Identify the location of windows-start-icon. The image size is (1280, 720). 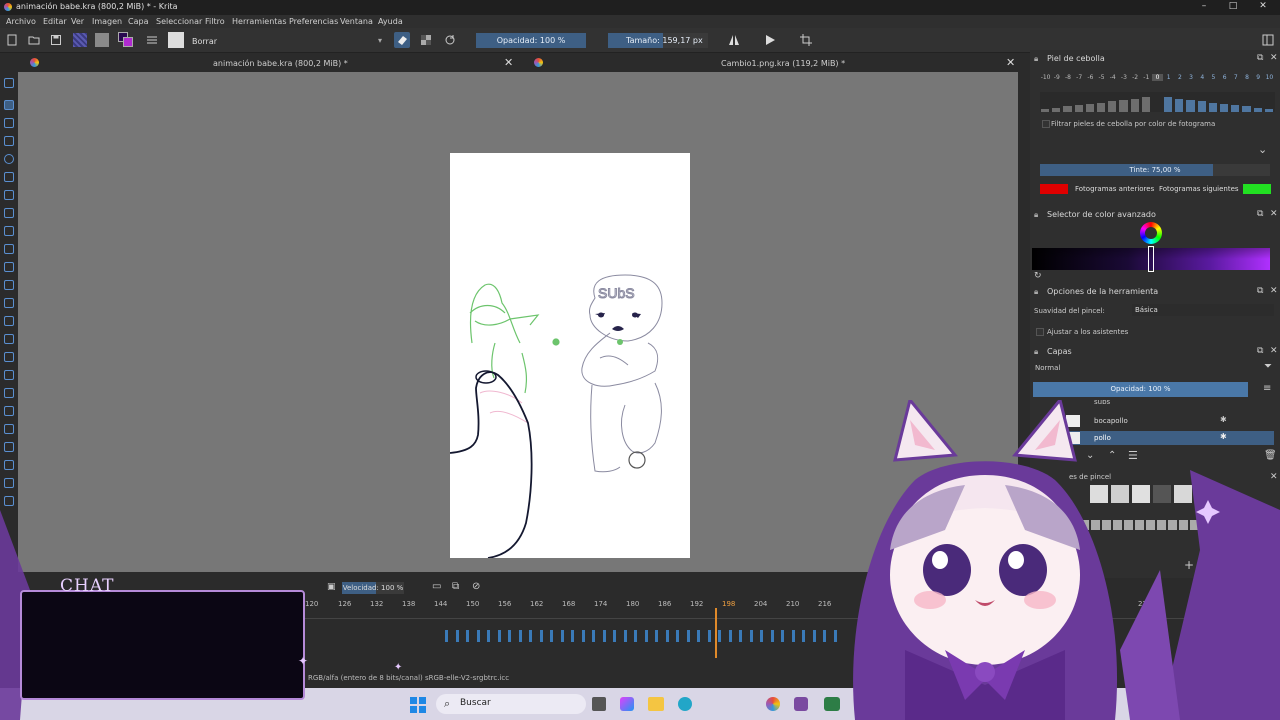
(418, 705).